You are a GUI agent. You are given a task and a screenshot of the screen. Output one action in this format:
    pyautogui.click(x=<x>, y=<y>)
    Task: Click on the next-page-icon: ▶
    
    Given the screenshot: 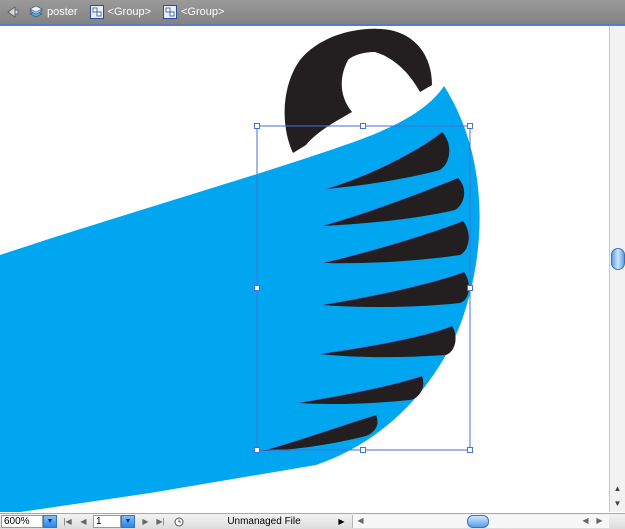 What is the action you would take?
    pyautogui.click(x=145, y=521)
    